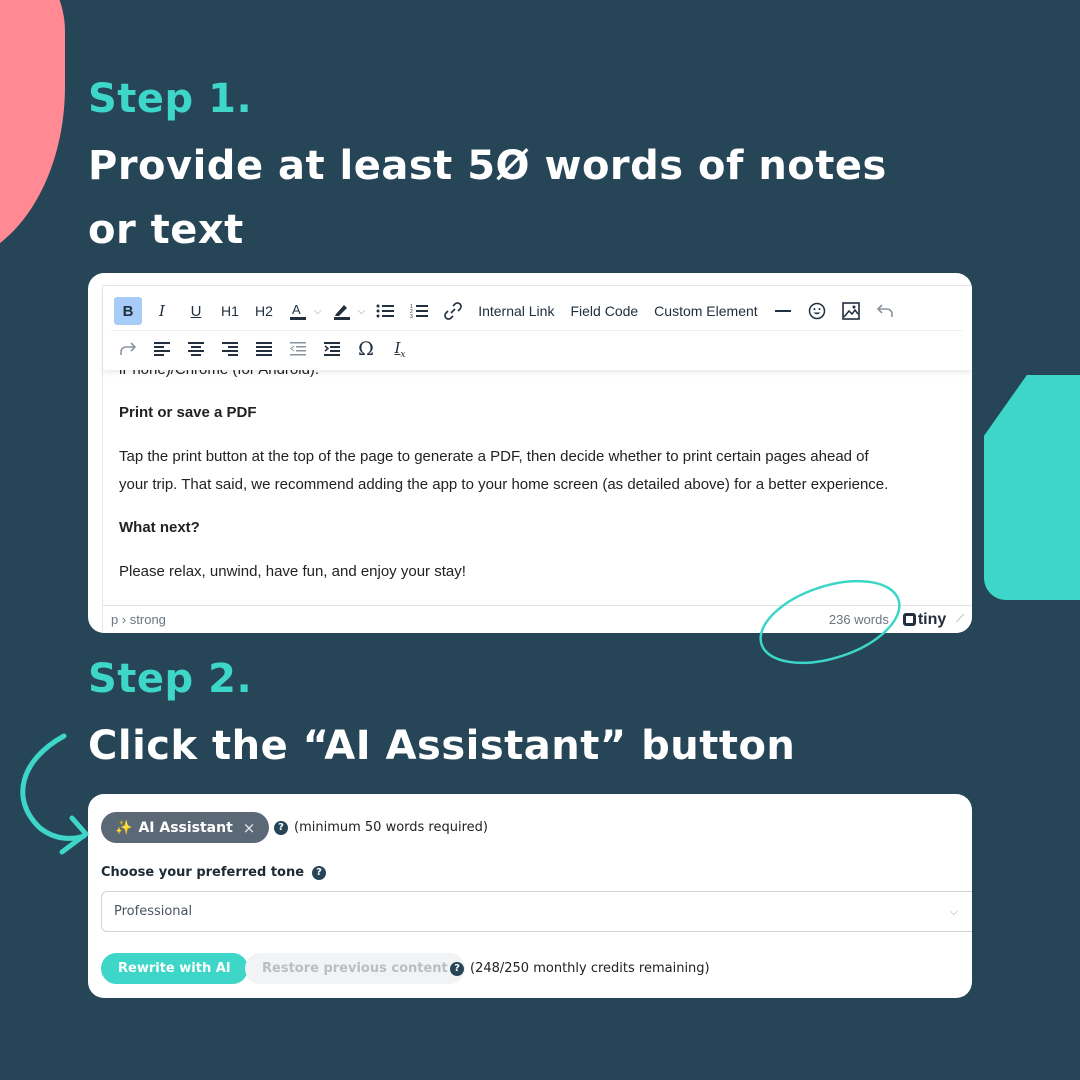 This screenshot has width=1080, height=1080. Describe the element at coordinates (580, 968) in the screenshot. I see `credits-remaining: ? (248/250 monthly credits remaining)` at that location.